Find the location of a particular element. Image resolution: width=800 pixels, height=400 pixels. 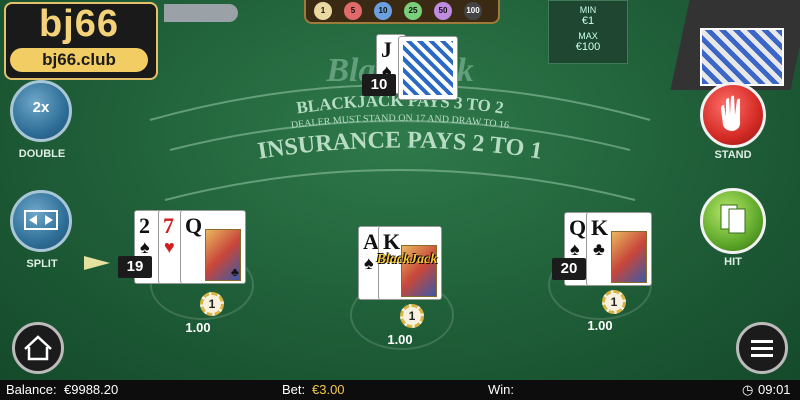

rule-insurance: INSURANCE PAYS 2 TO 1 is located at coordinates (400, 145).